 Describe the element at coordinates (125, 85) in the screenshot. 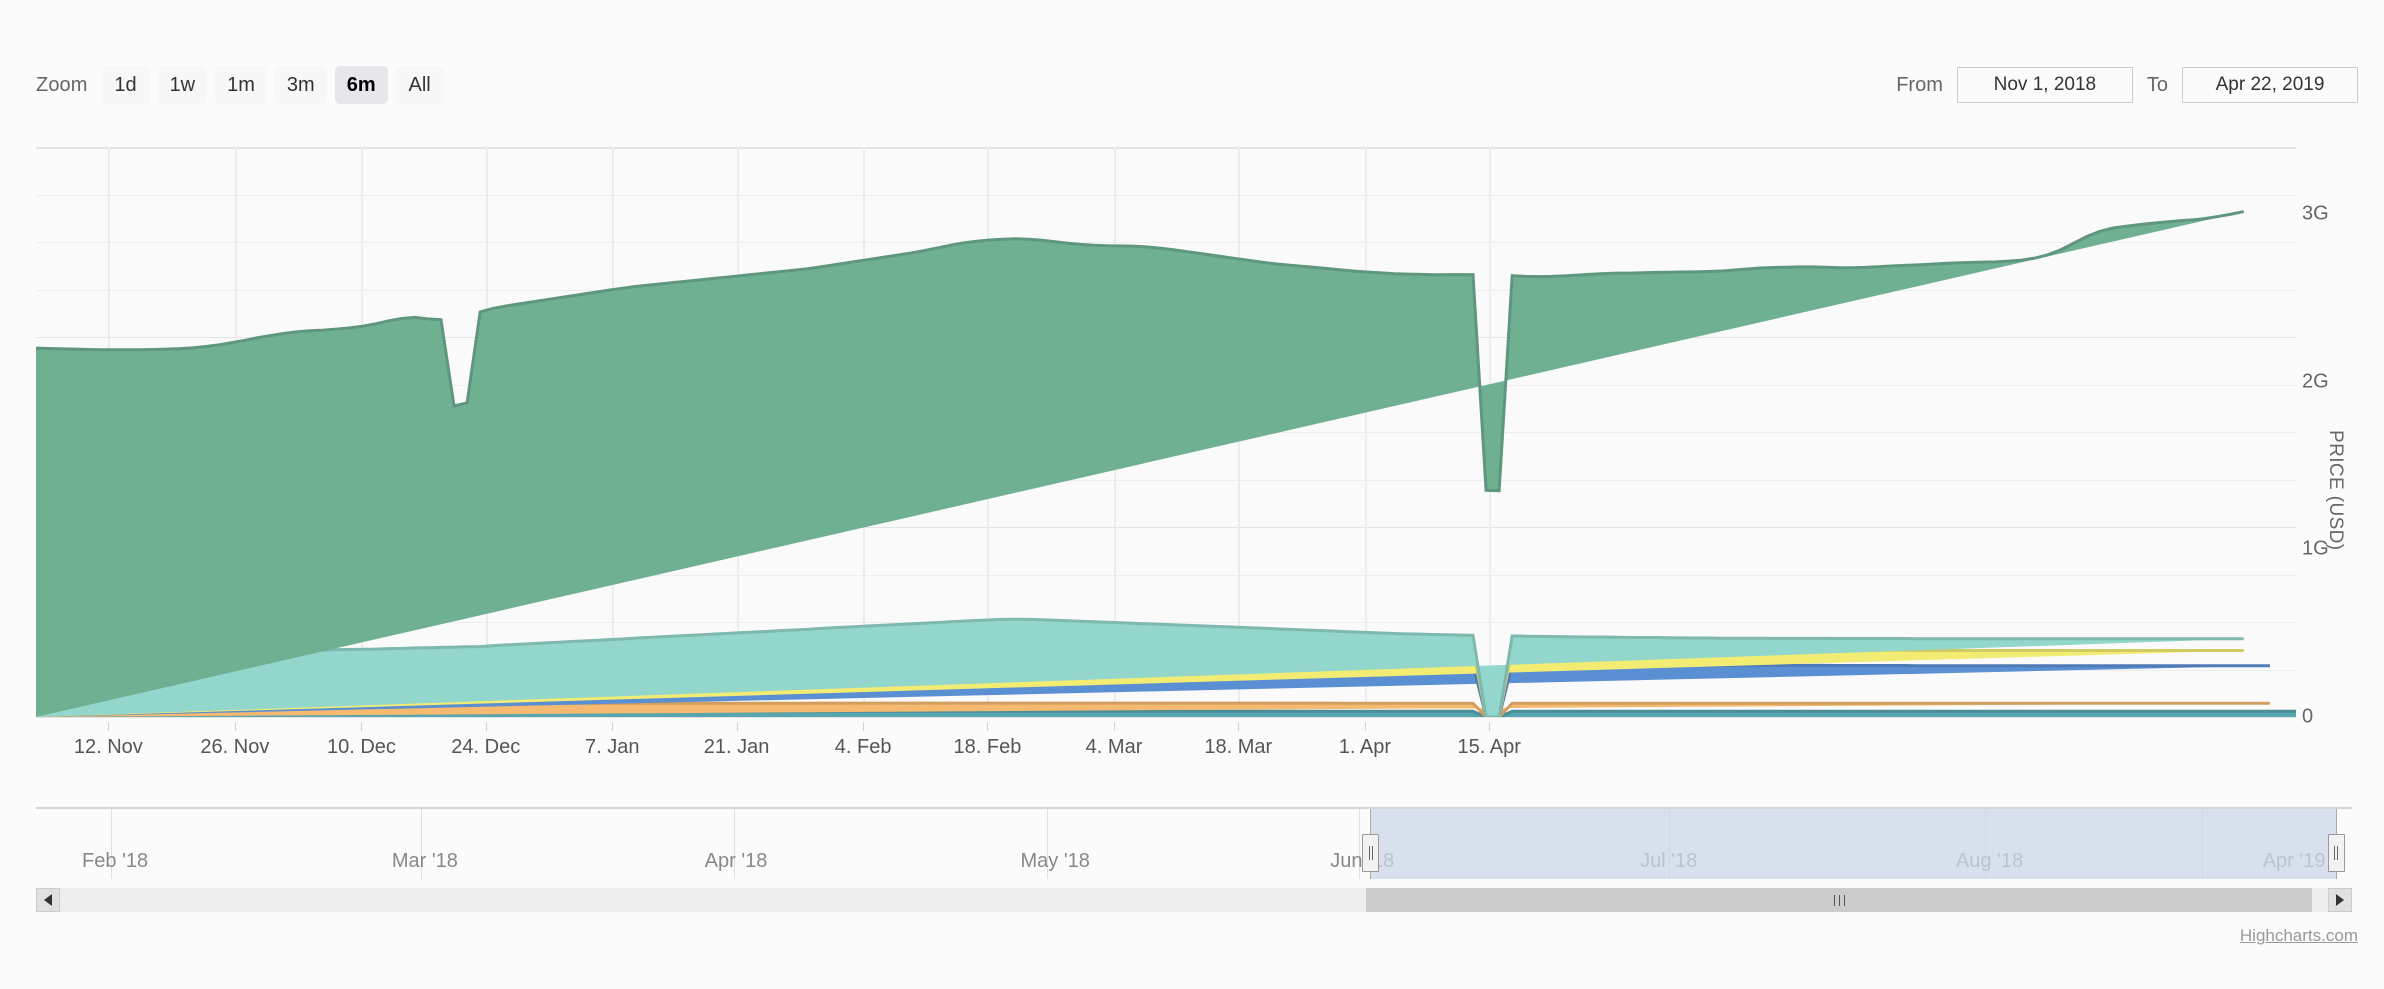

I see `range-button-1d: 1d` at that location.